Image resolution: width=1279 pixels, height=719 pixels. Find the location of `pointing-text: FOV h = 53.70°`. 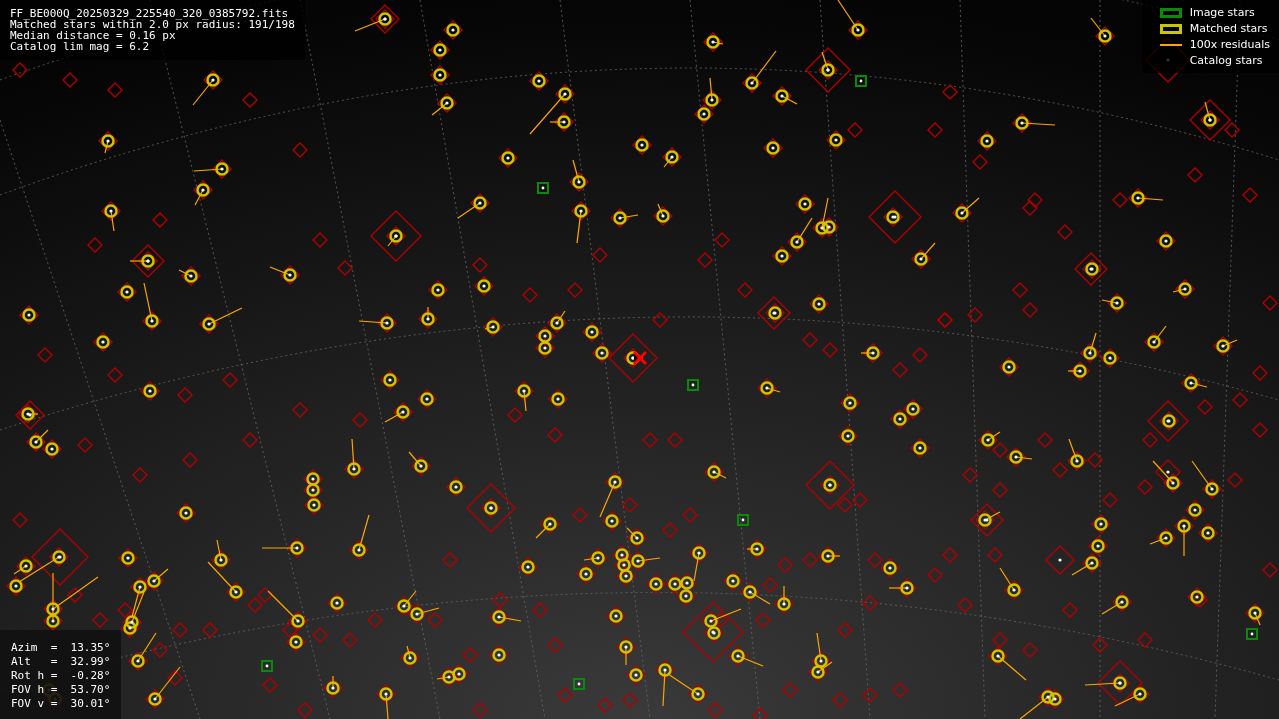

pointing-text: FOV h = 53.70° is located at coordinates (61, 690).